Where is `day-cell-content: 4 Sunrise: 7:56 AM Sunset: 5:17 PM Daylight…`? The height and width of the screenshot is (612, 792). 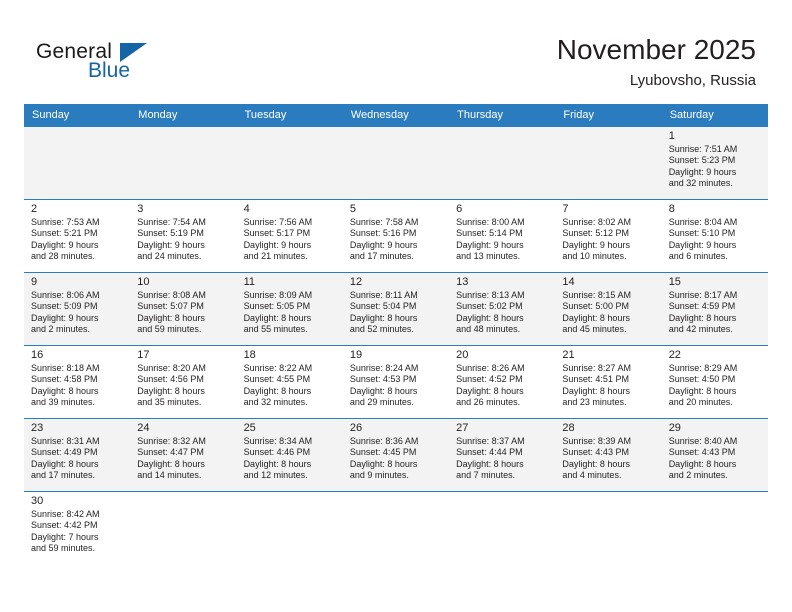
day-cell-content: 4 Sunrise: 7:56 AM Sunset: 5:17 PM Daylight… is located at coordinates (290, 236).